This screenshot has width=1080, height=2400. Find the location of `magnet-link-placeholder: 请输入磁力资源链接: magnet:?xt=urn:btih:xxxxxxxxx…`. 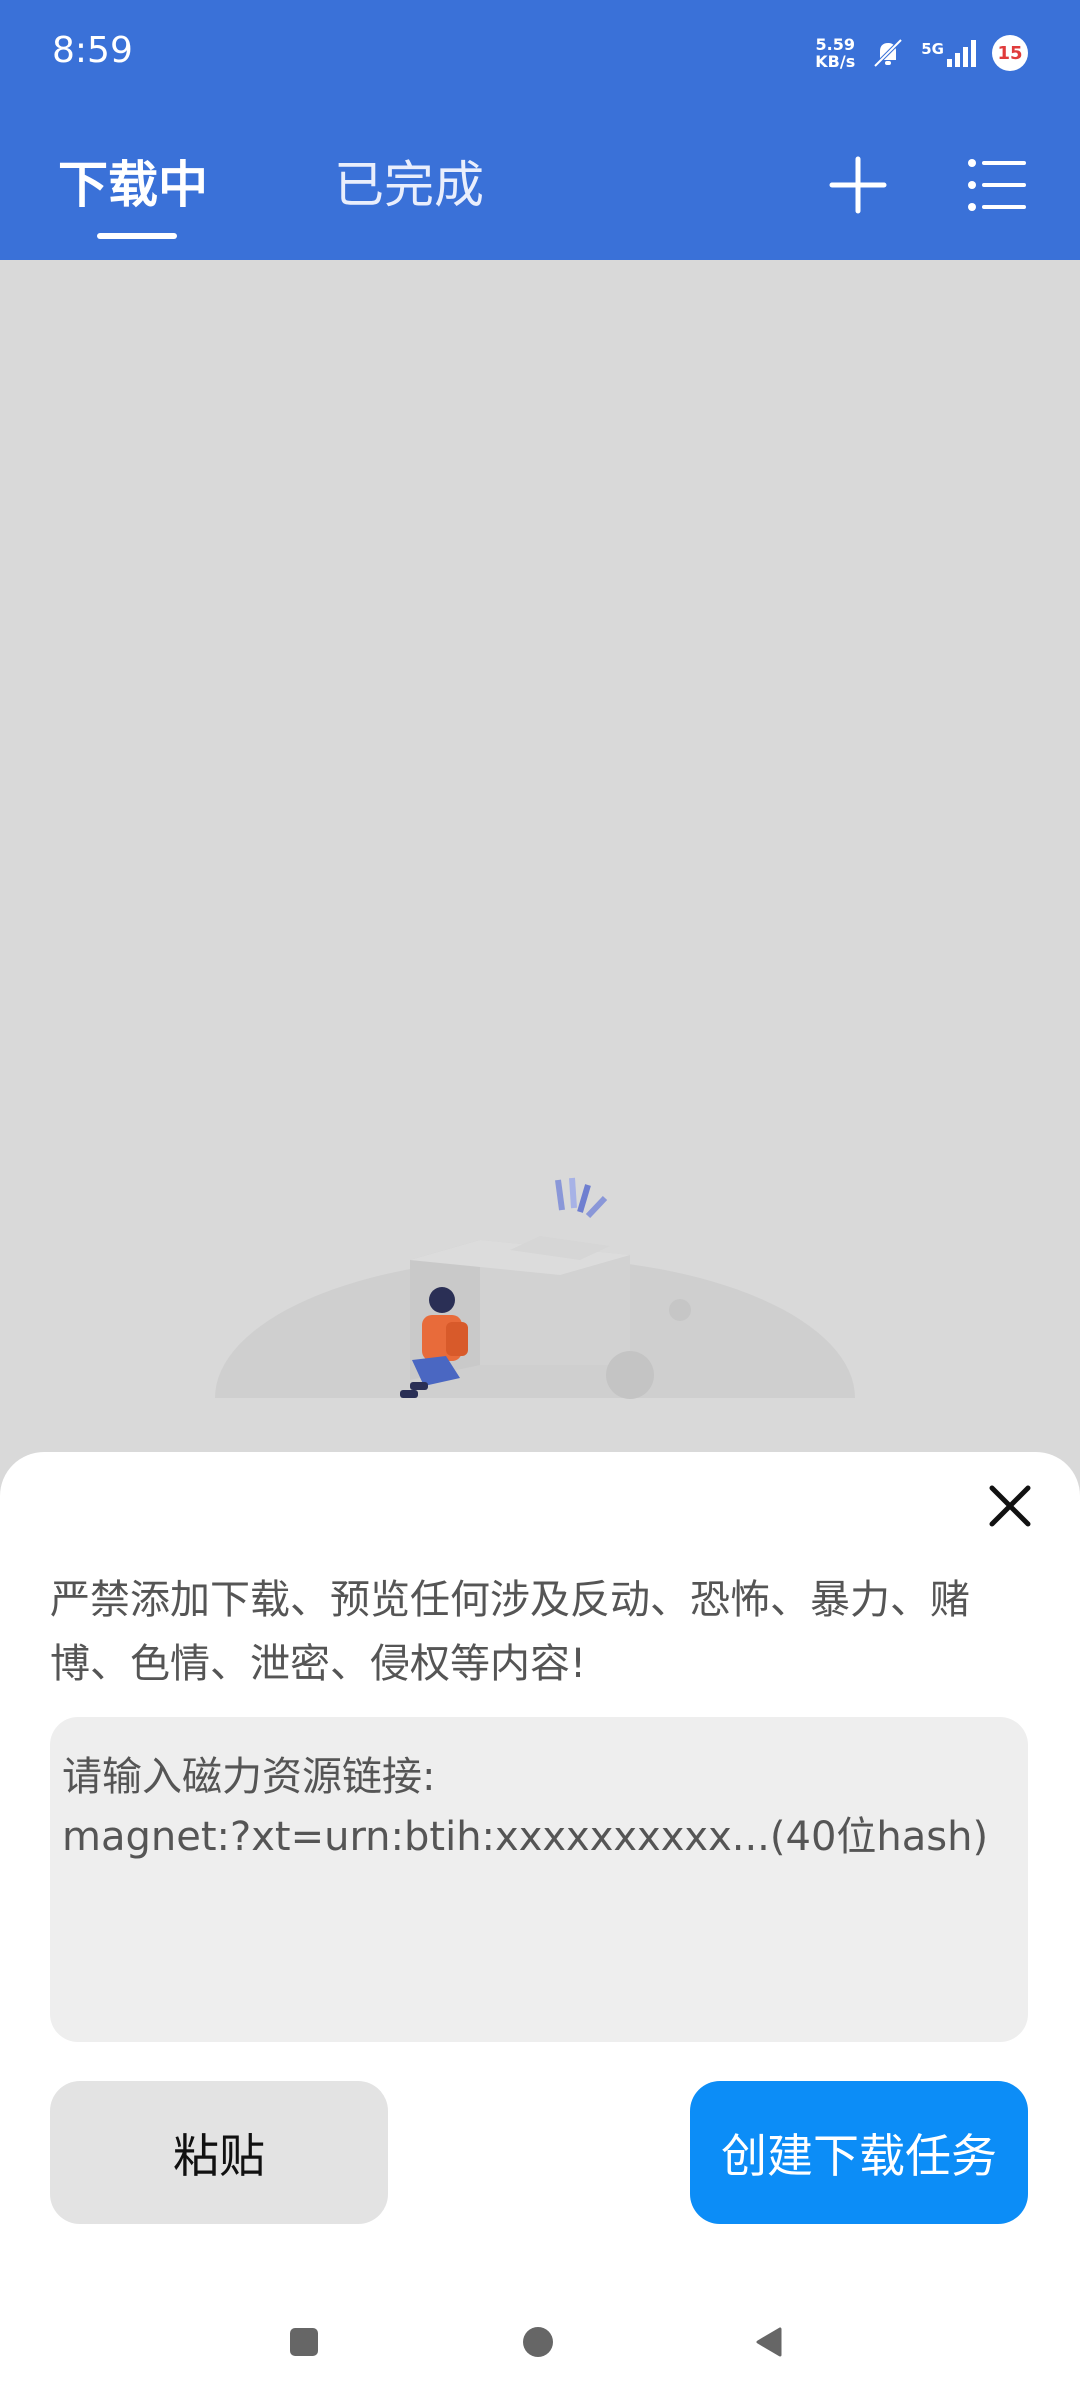

magnet-link-placeholder: 请输入磁力资源链接: magnet:?xt=urn:btih:xxxxxxxxx… is located at coordinates (525, 1807).